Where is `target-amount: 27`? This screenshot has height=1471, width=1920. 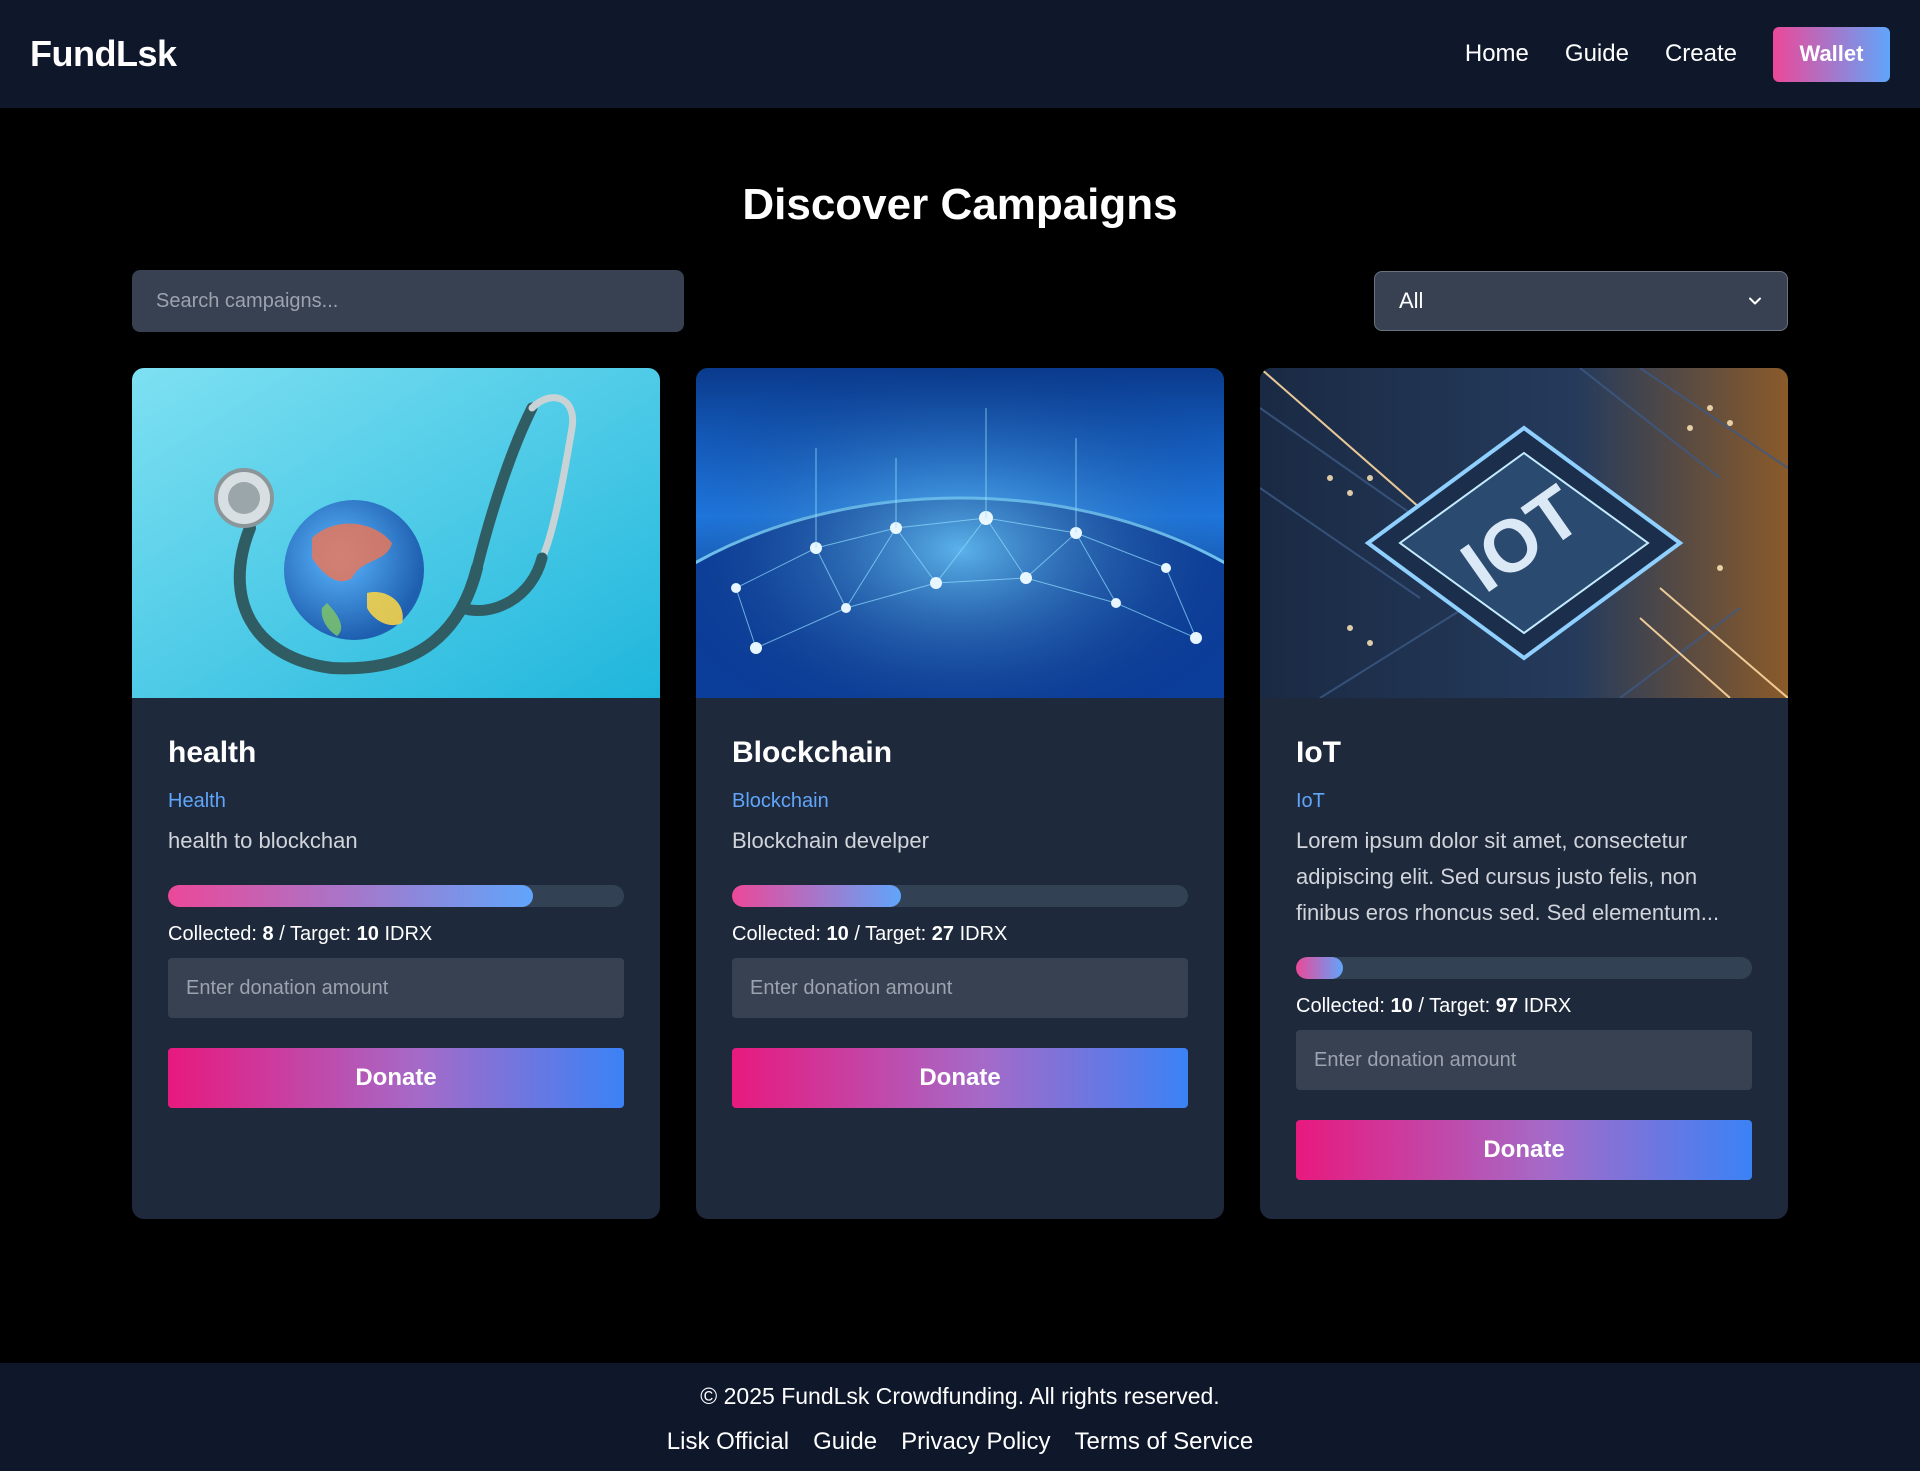 target-amount: 27 is located at coordinates (943, 934).